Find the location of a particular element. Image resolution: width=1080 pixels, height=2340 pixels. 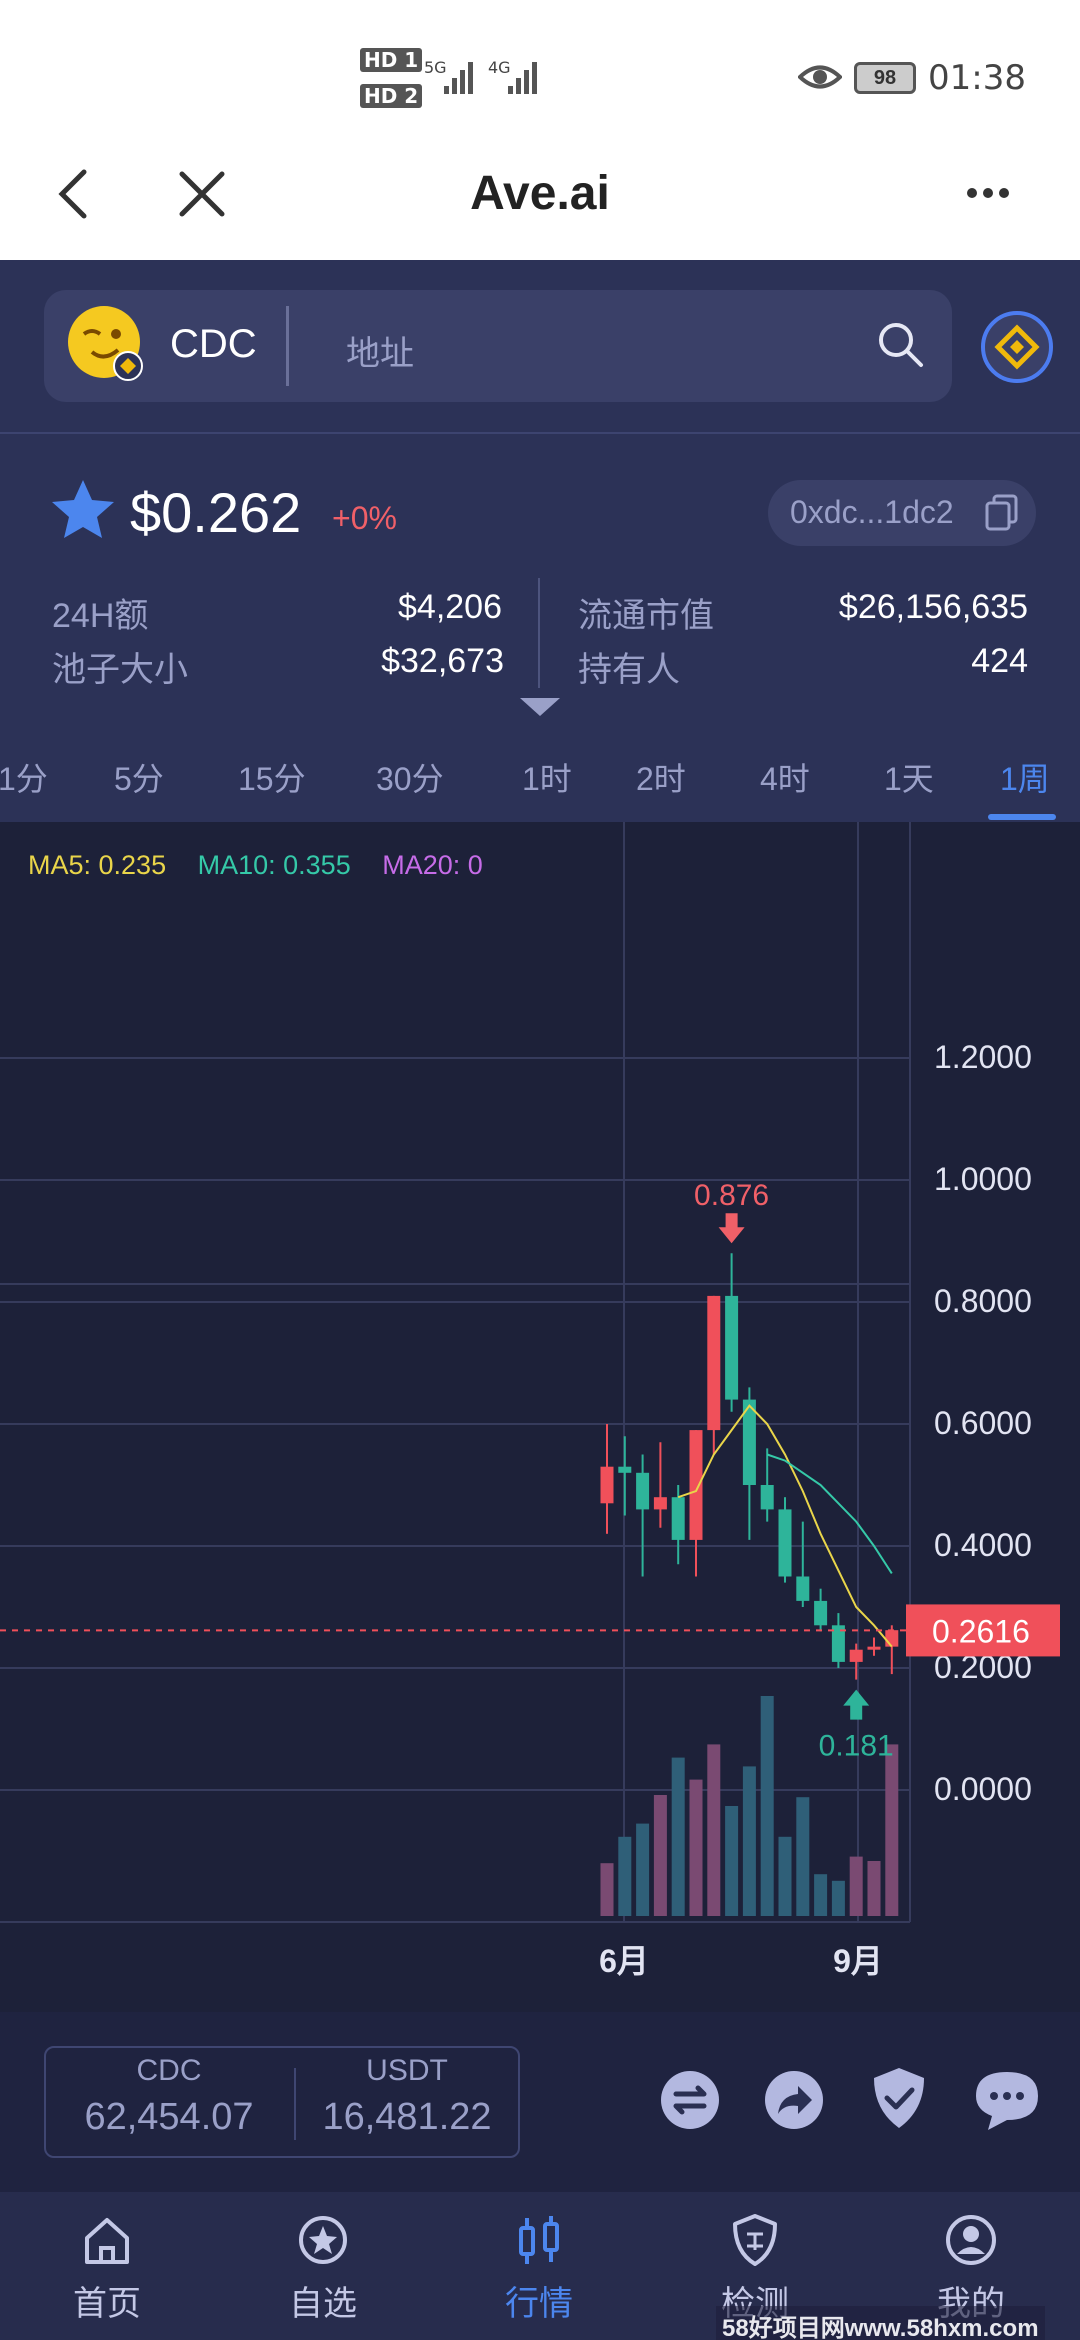

market-cap-label: 流通市值 is located at coordinates (646, 616).